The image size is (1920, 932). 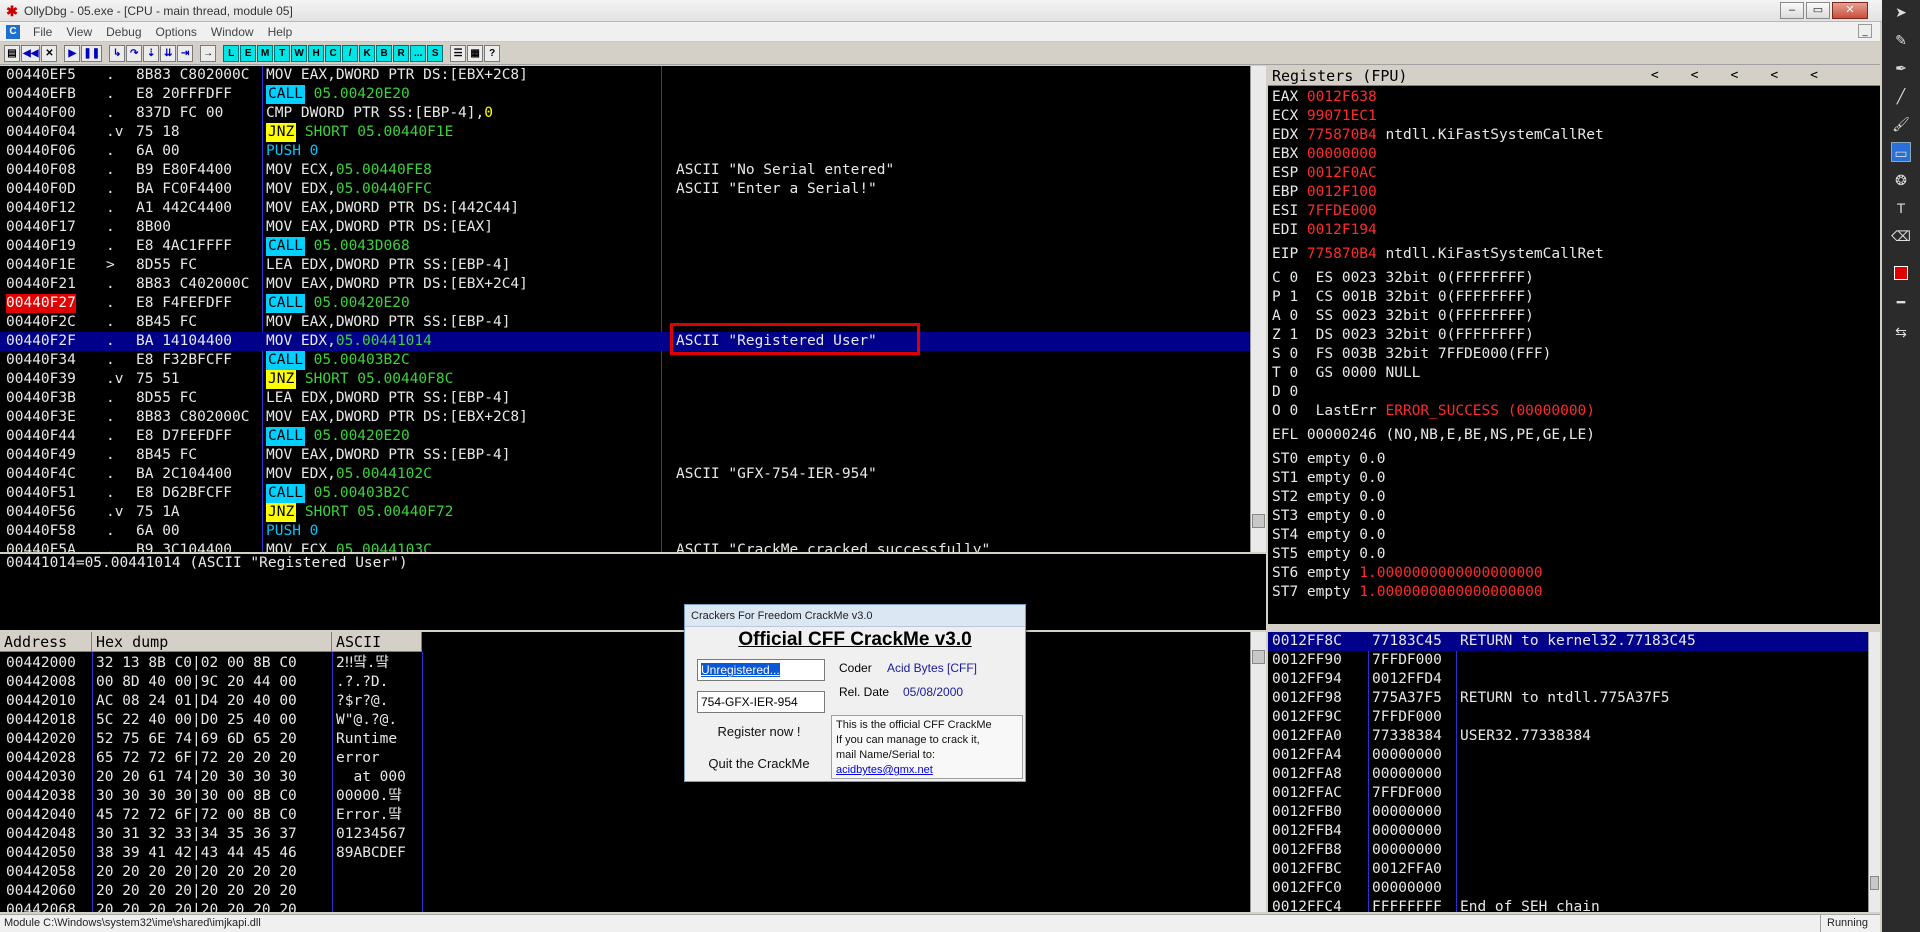 I want to click on dump-row: 00442068 20 20 20 20|20 20 20 20, so click(x=625, y=906).